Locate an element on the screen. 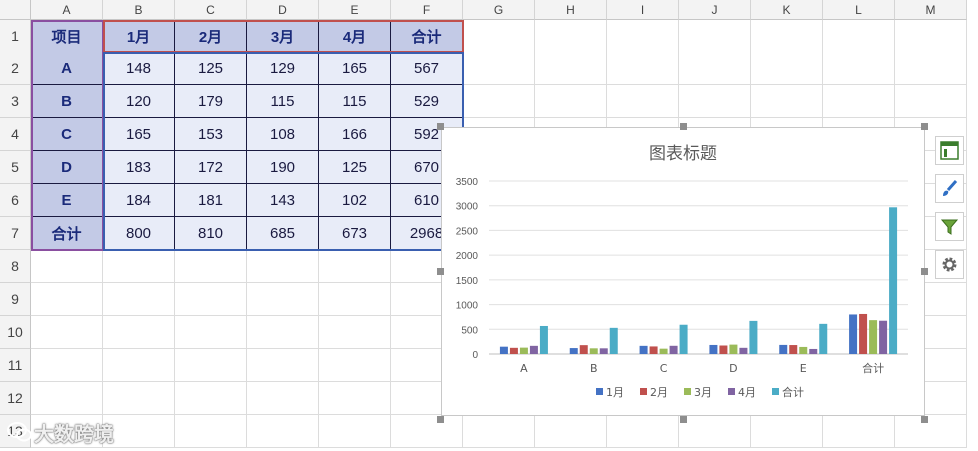 This screenshot has width=978, height=451. column-header: K is located at coordinates (787, 10).